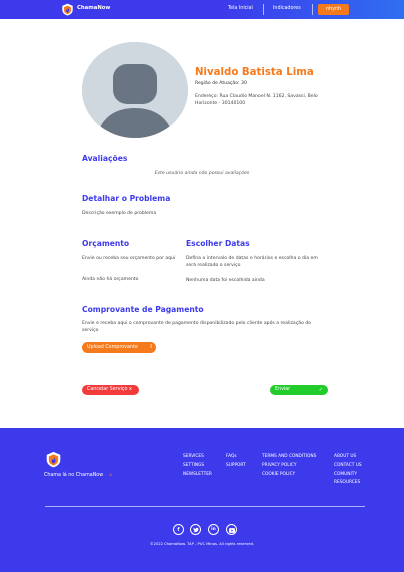 The width and height of the screenshot is (404, 572). Describe the element at coordinates (348, 466) in the screenshot. I see `footer-link: CONTACT US` at that location.